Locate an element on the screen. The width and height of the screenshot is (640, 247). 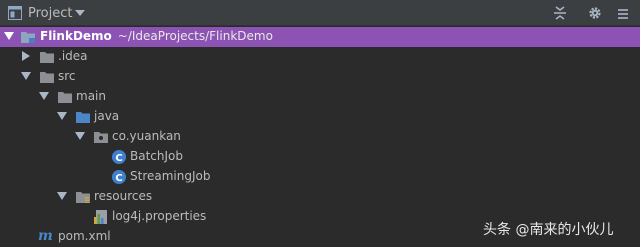
hide-panel-icon is located at coordinates (623, 14).